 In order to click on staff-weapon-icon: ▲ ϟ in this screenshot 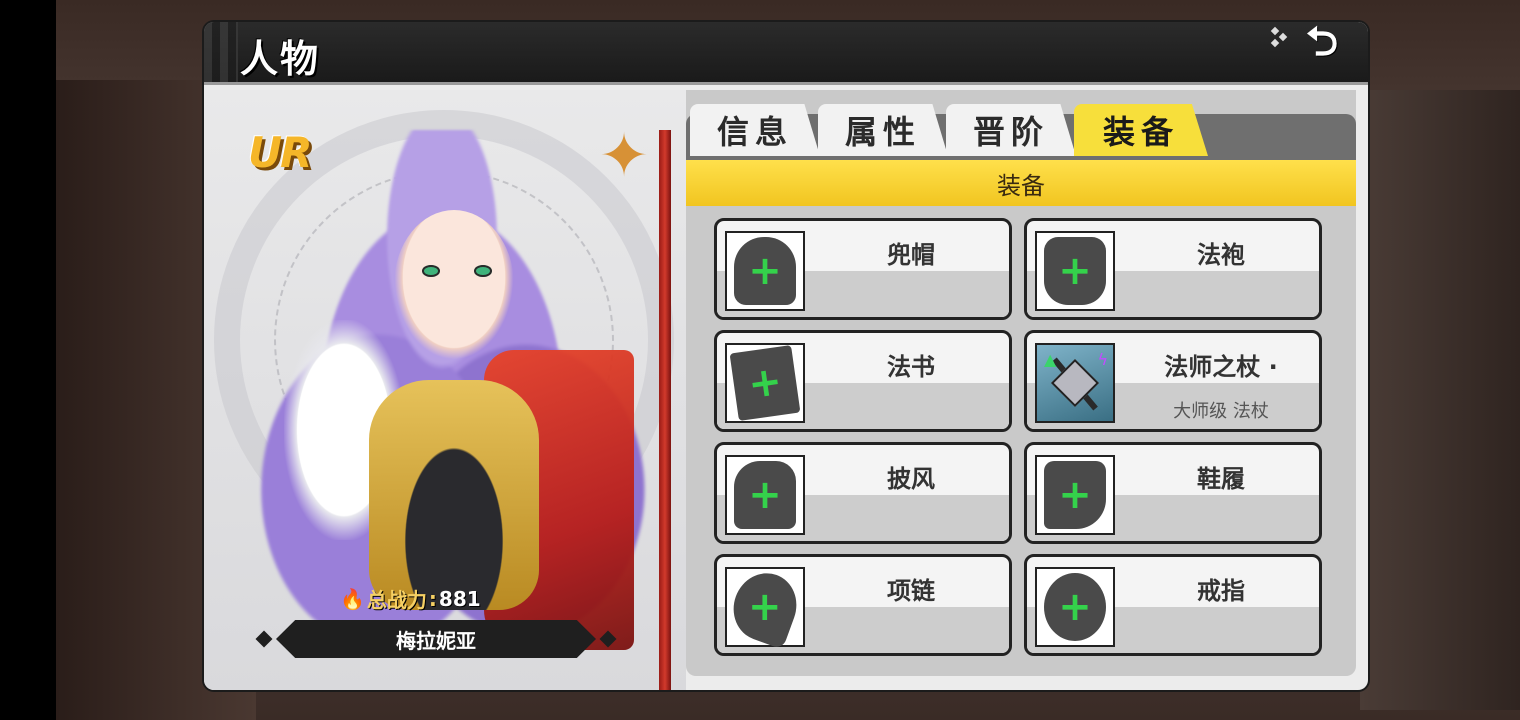, I will do `click(1075, 383)`.